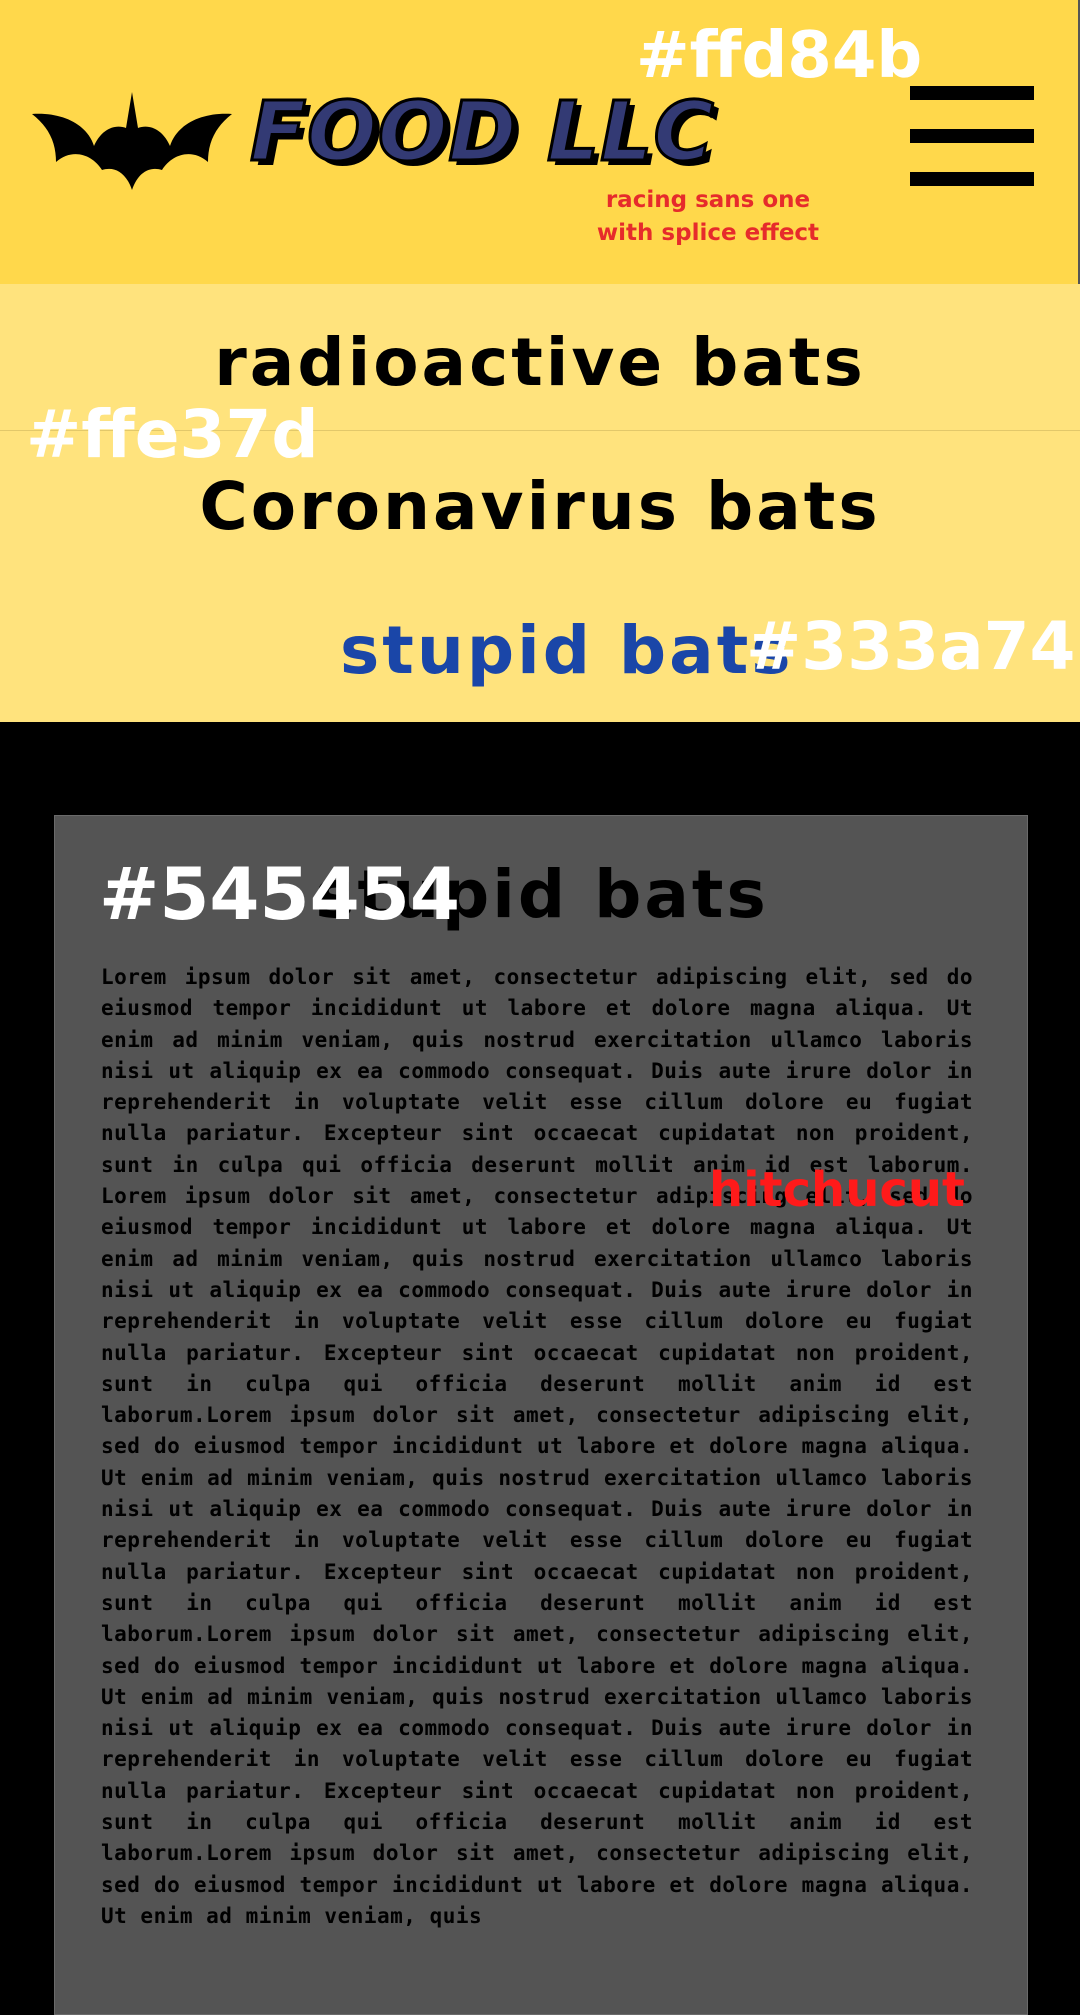  What do you see at coordinates (172, 434) in the screenshot?
I see `nav-color-swatch: #ffe37d` at bounding box center [172, 434].